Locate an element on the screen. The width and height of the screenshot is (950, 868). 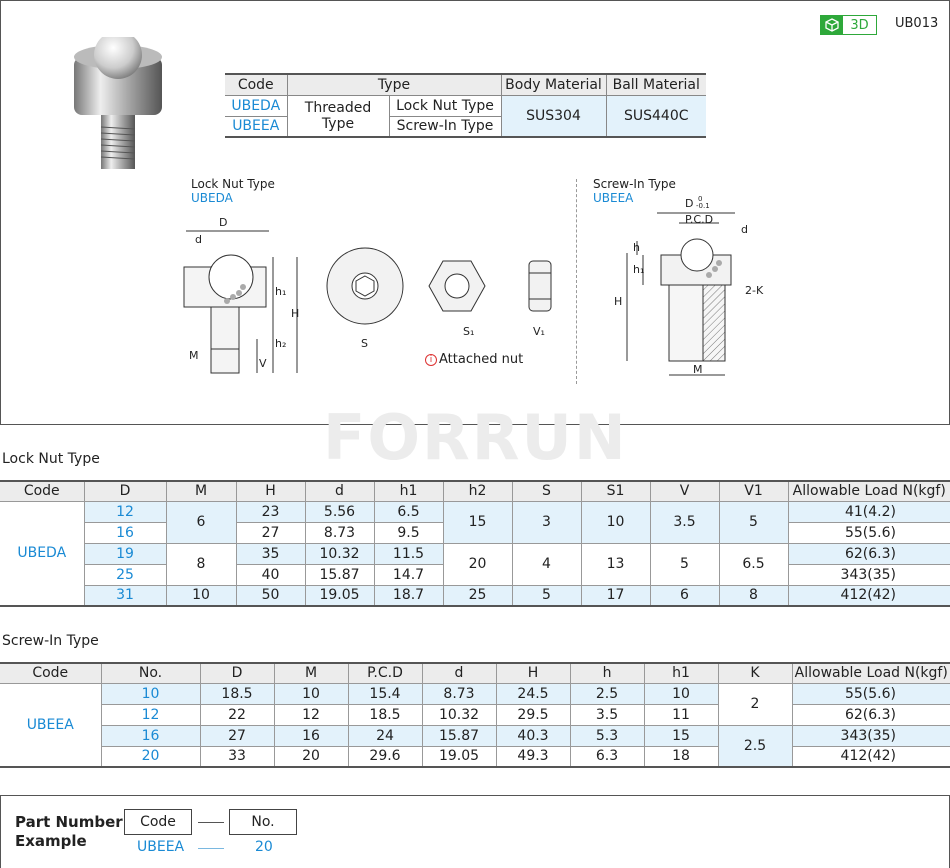
cell: 11 is located at coordinates (681, 714).